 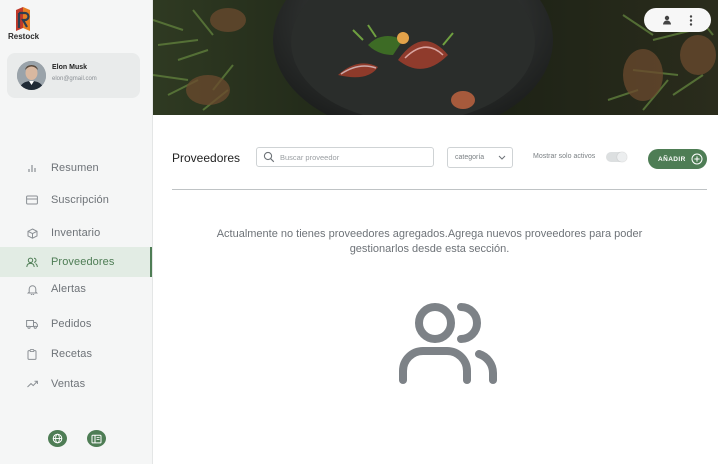 I want to click on page-title: Proveedores, so click(x=206, y=158).